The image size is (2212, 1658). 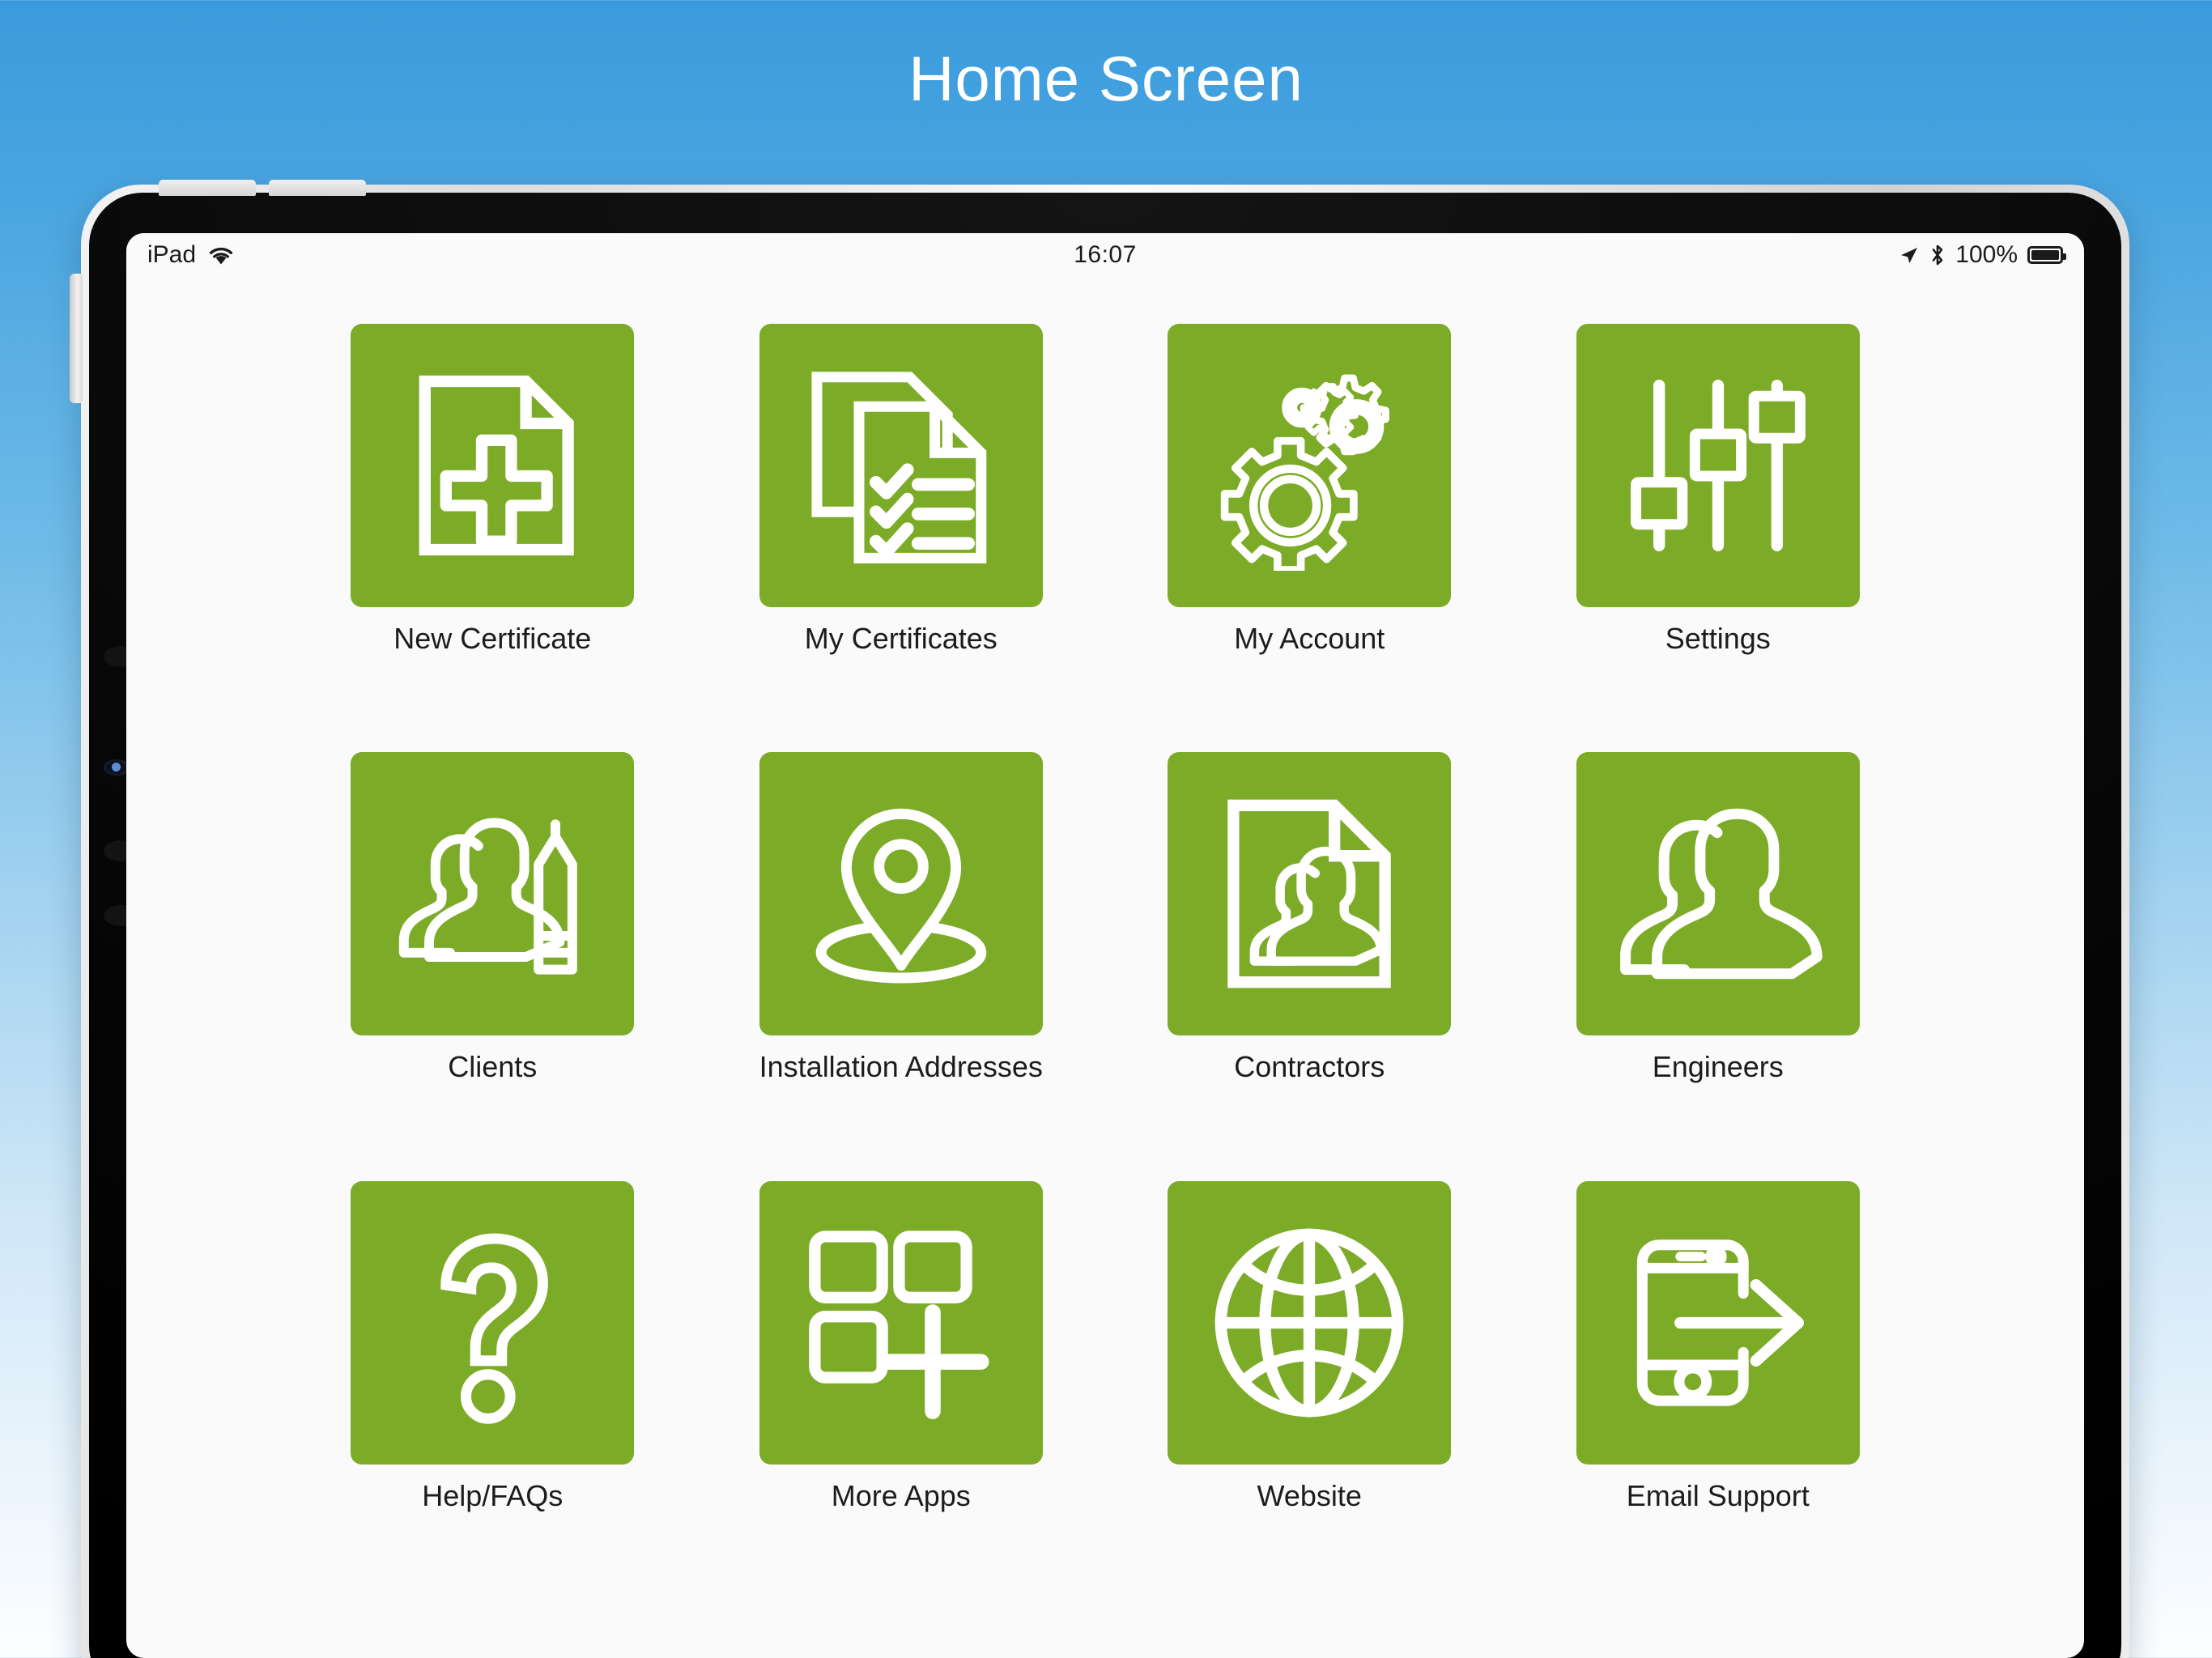 What do you see at coordinates (1310, 638) in the screenshot?
I see `app-tile-label: My Account` at bounding box center [1310, 638].